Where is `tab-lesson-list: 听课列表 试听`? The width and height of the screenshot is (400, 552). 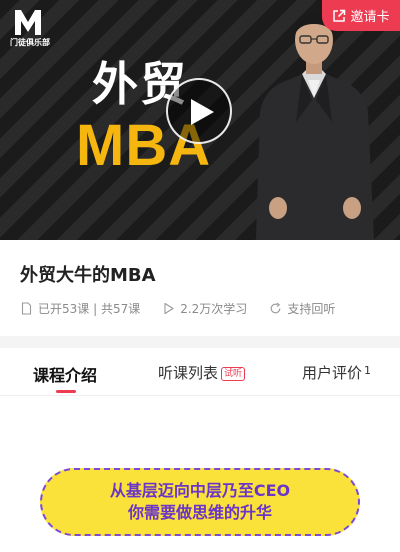
tab-lesson-list: 听课列表 试听 is located at coordinates (202, 372).